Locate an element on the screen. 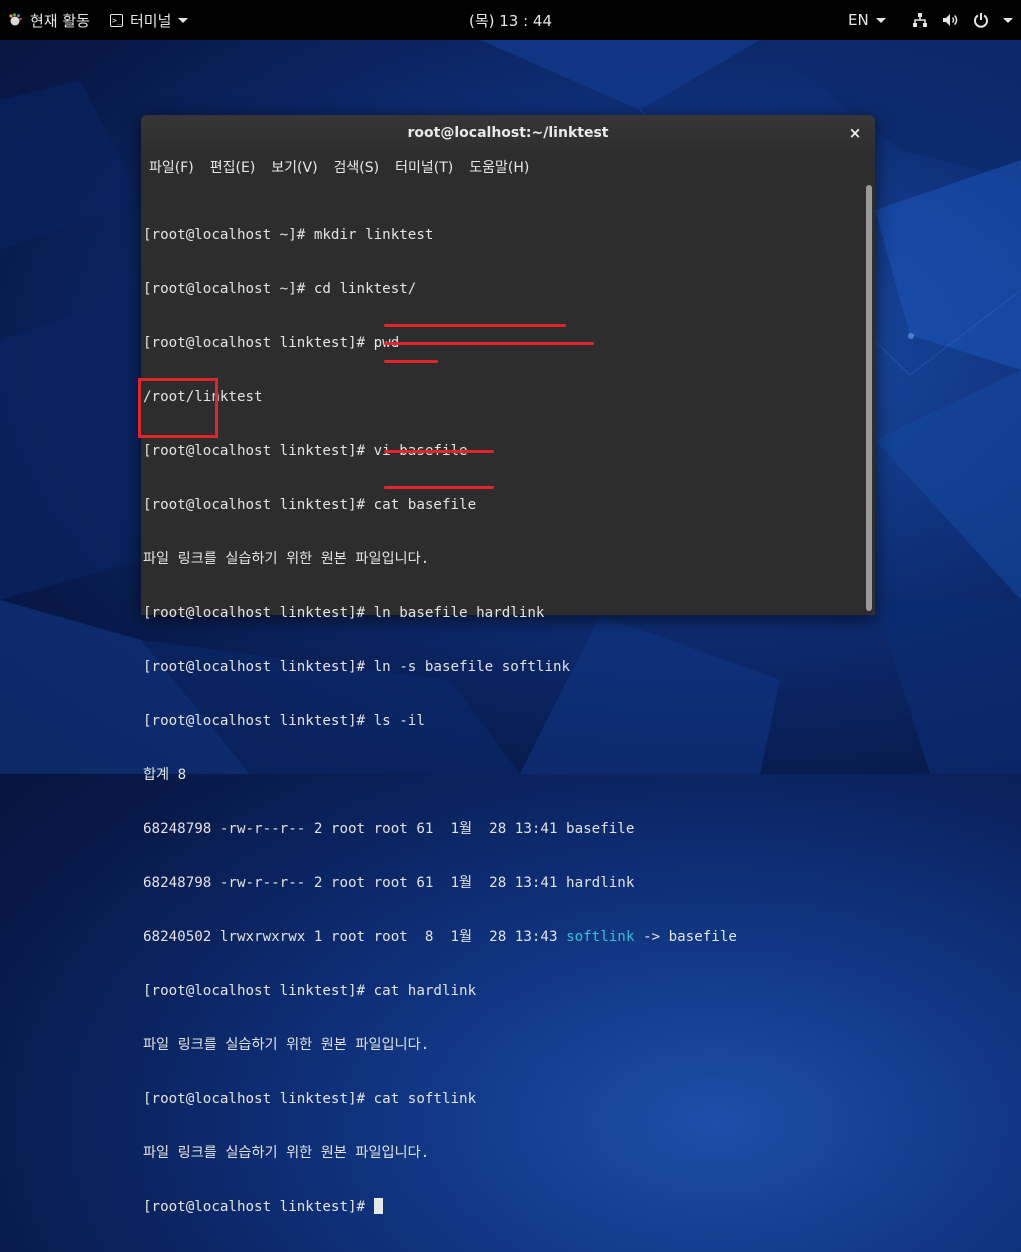  terminal-line: 합계 8 is located at coordinates (165, 775).